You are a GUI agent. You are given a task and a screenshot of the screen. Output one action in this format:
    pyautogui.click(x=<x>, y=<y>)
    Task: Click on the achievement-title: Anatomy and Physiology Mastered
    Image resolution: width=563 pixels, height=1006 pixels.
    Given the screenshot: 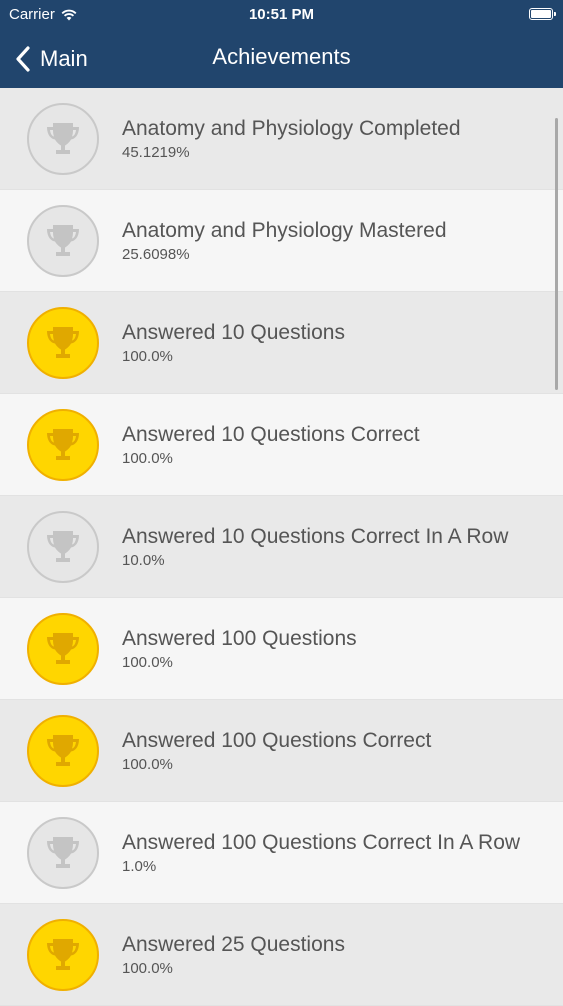 What is the action you would take?
    pyautogui.click(x=284, y=230)
    